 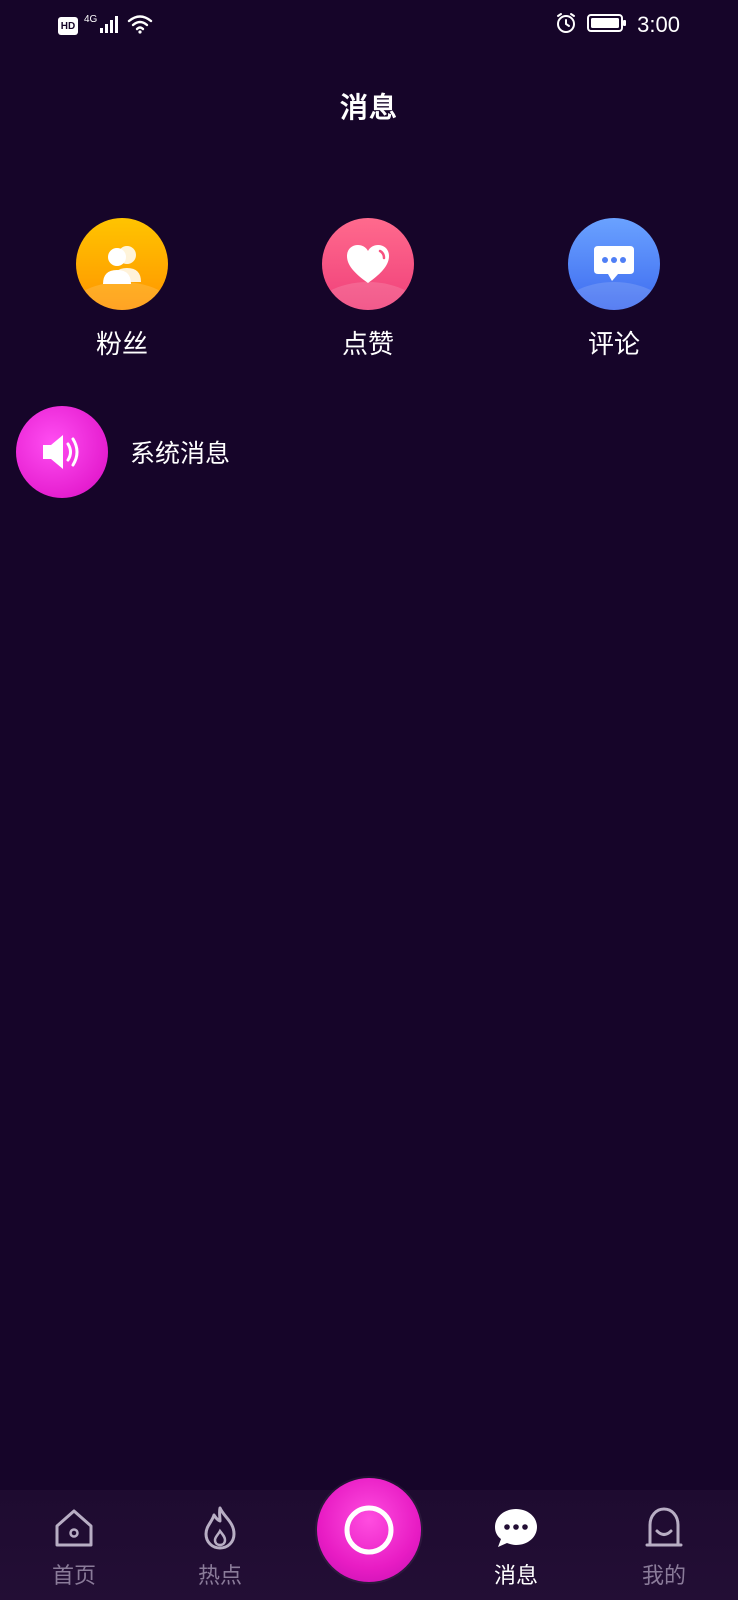 What do you see at coordinates (368, 107) in the screenshot?
I see `page-title: 消息` at bounding box center [368, 107].